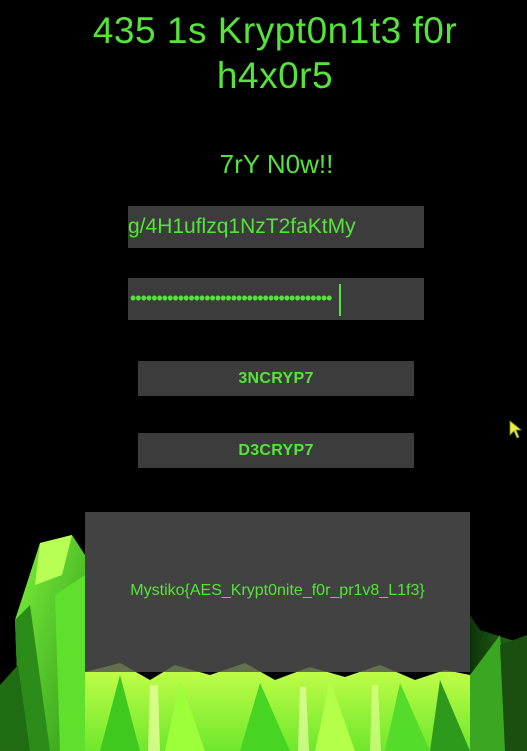 Image resolution: width=527 pixels, height=751 pixels. What do you see at coordinates (276, 164) in the screenshot?
I see `page-subtitle: 7rY N0w!!` at bounding box center [276, 164].